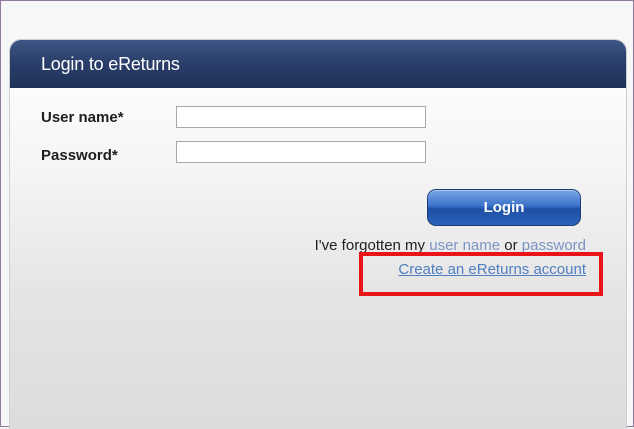 The width and height of the screenshot is (634, 429). Describe the element at coordinates (554, 245) in the screenshot. I see `forgot-password-link: password` at that location.